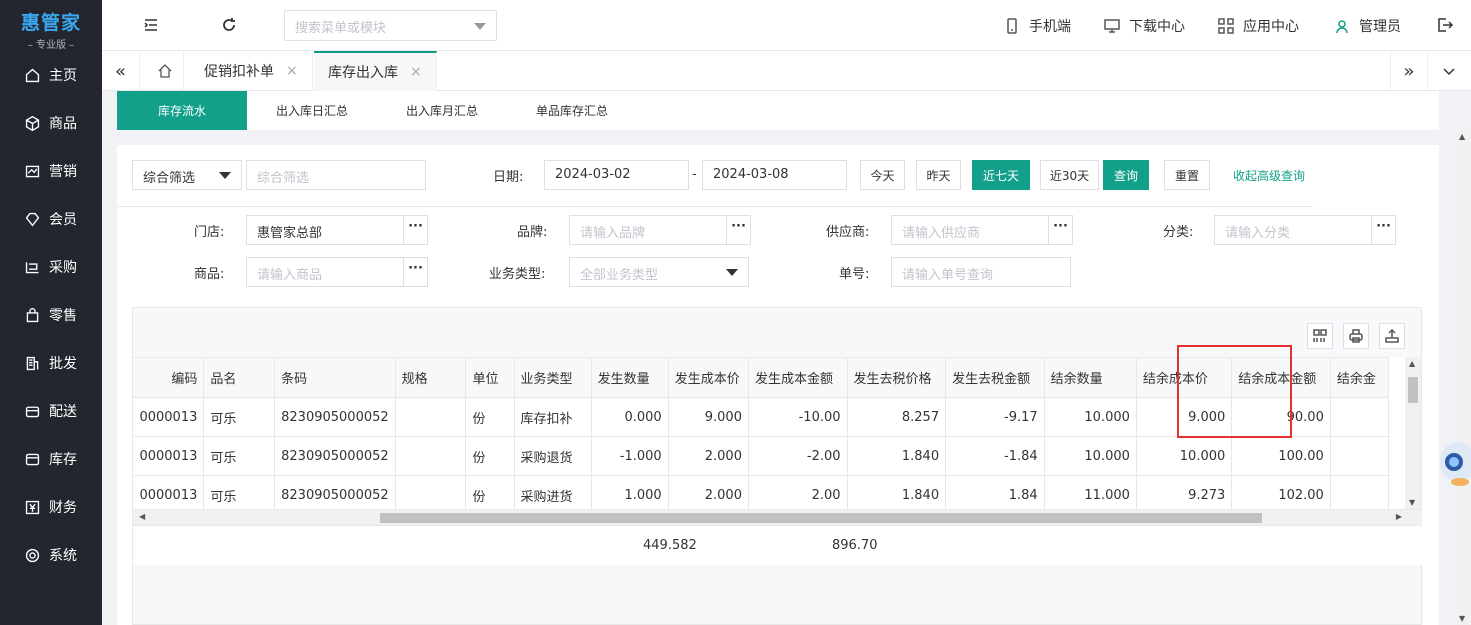  Describe the element at coordinates (51, 363) in the screenshot. I see `sidebar-item-wholesale: 批发` at that location.